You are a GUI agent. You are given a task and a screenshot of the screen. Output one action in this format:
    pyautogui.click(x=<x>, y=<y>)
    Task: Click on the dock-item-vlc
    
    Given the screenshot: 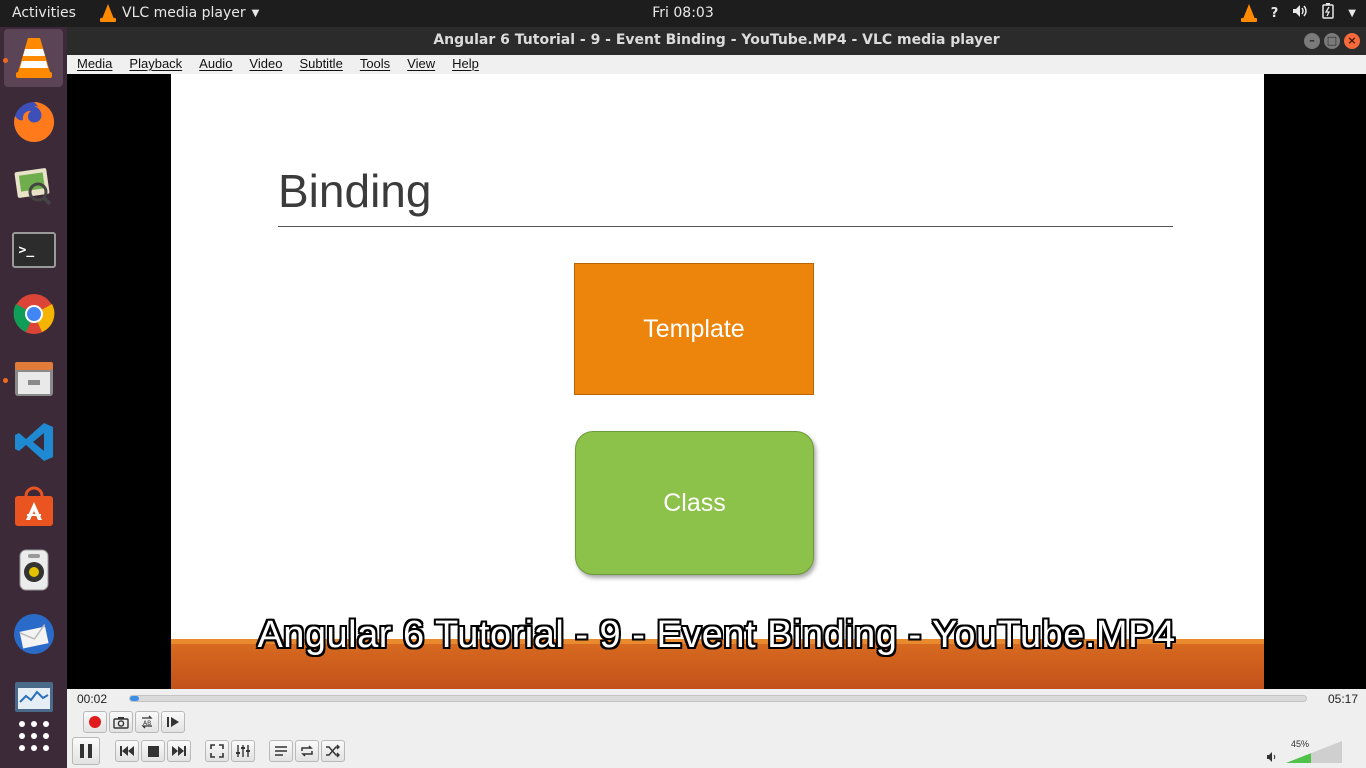 What is the action you would take?
    pyautogui.click(x=33, y=58)
    